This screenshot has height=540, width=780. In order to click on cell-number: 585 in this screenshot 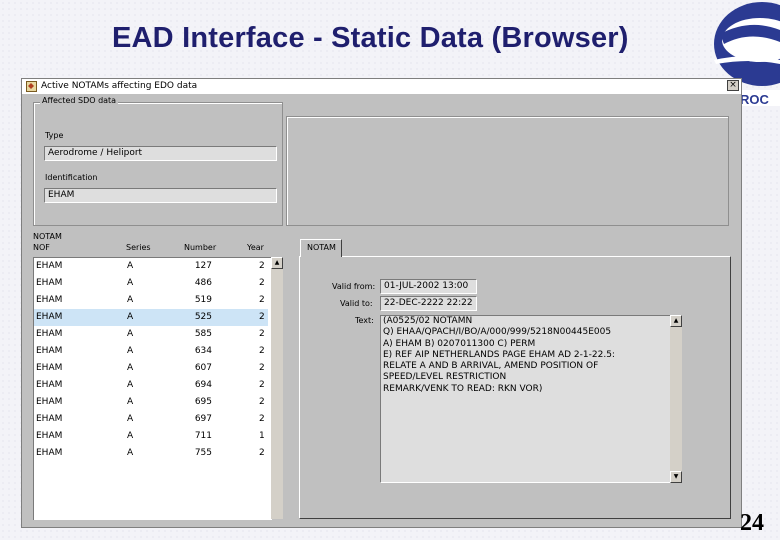, I will do `click(203, 334)`.